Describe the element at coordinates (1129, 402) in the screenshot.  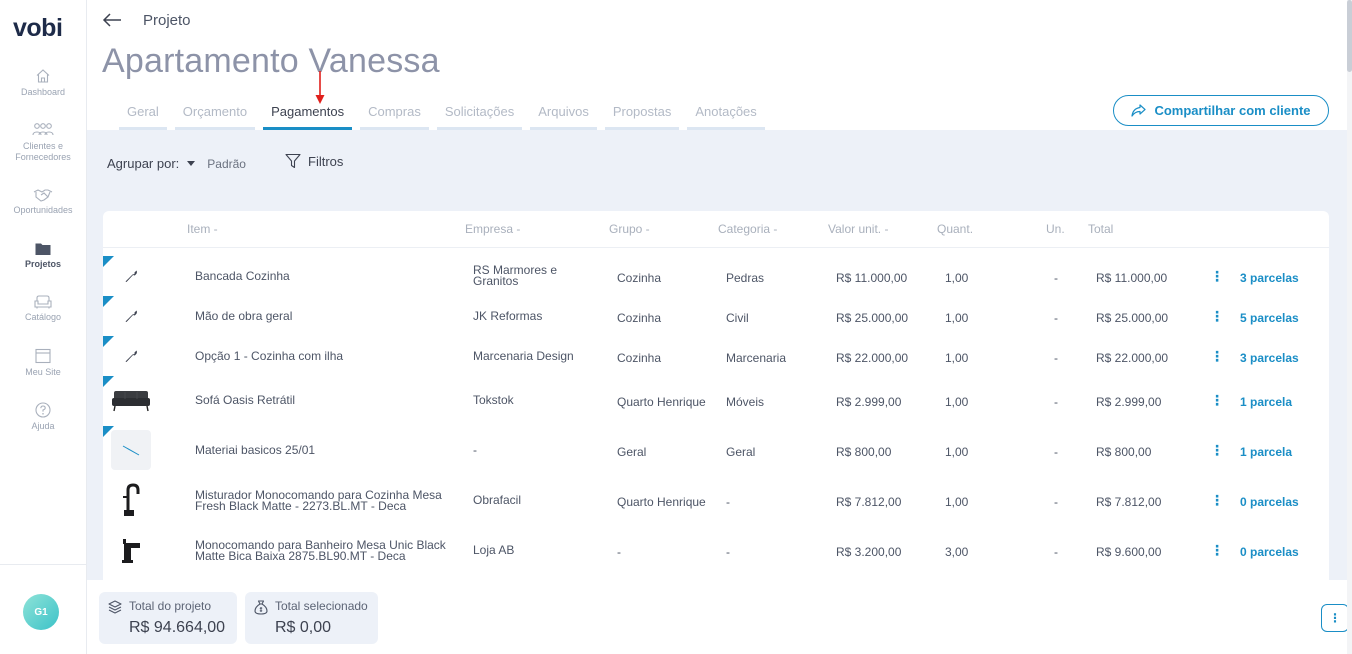
I see `row-total: R$ 2.999,00` at that location.